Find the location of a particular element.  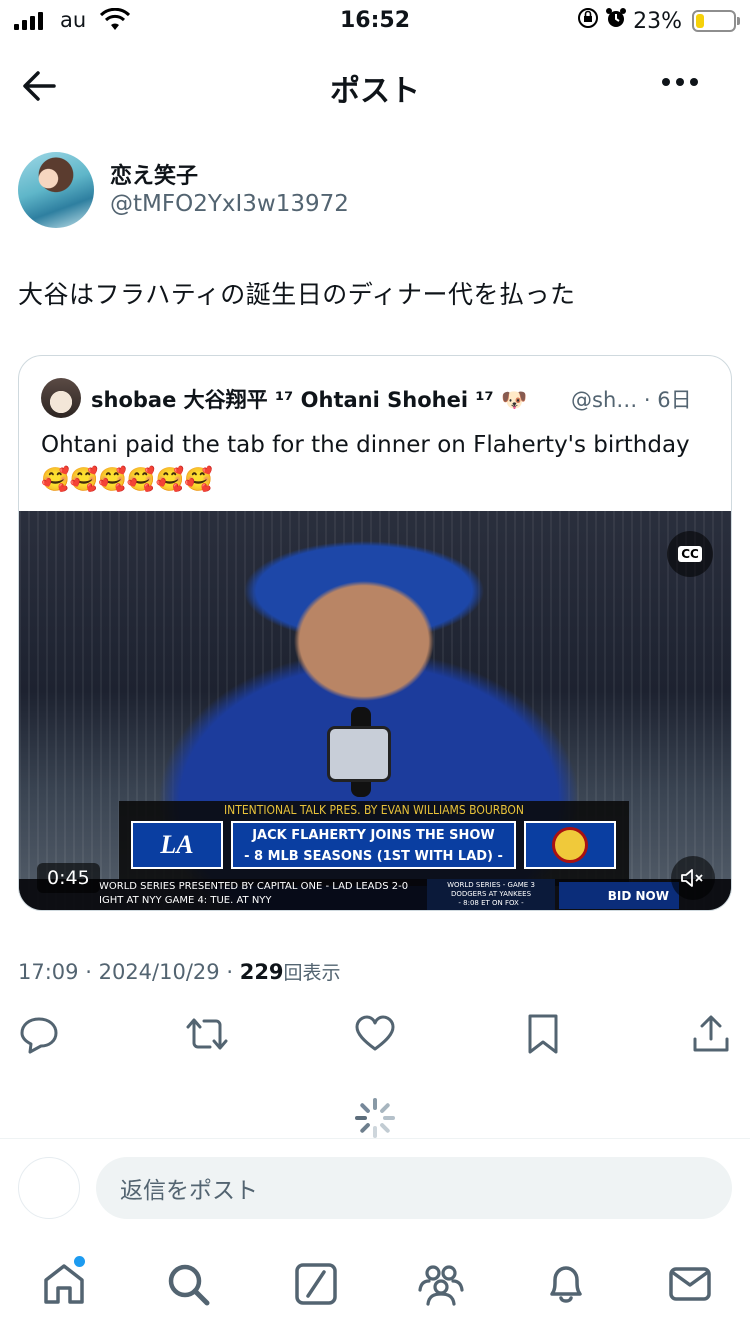

grok-icon is located at coordinates (316, 1284).